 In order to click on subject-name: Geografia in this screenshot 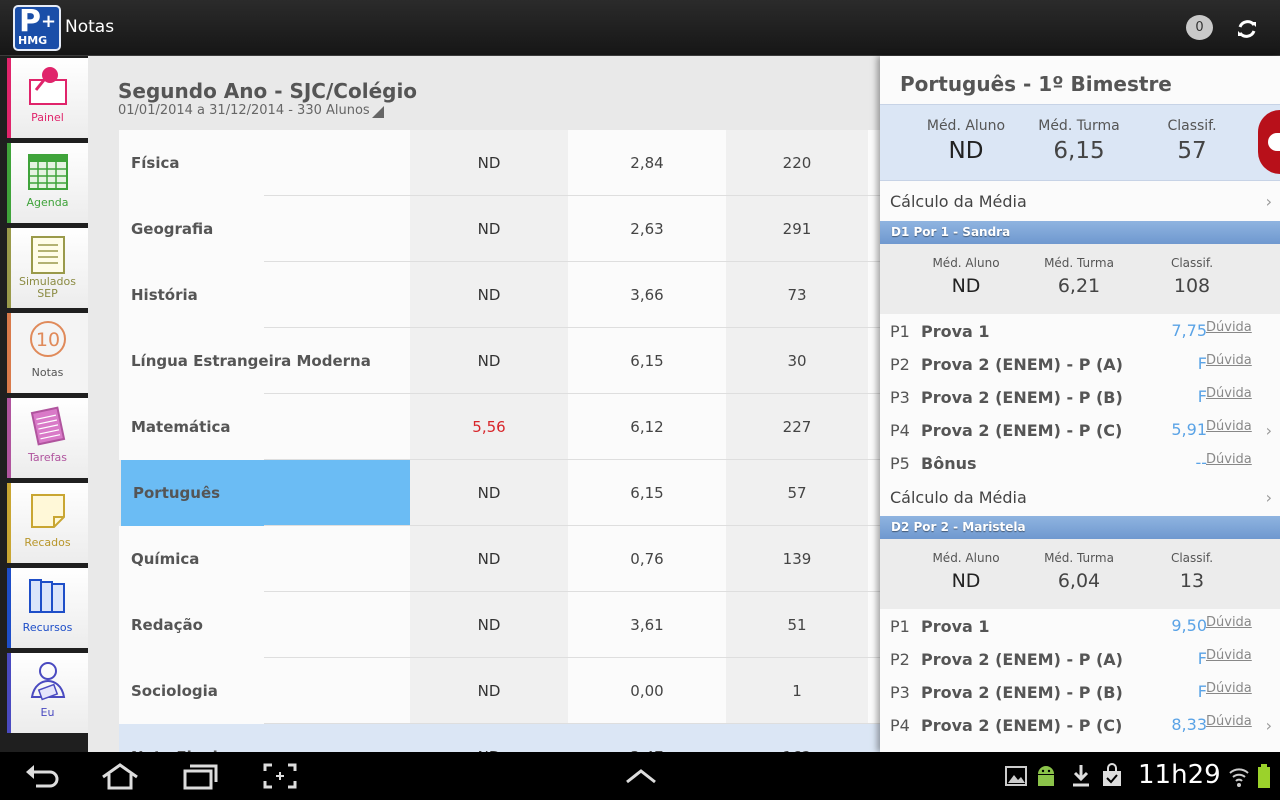, I will do `click(264, 229)`.